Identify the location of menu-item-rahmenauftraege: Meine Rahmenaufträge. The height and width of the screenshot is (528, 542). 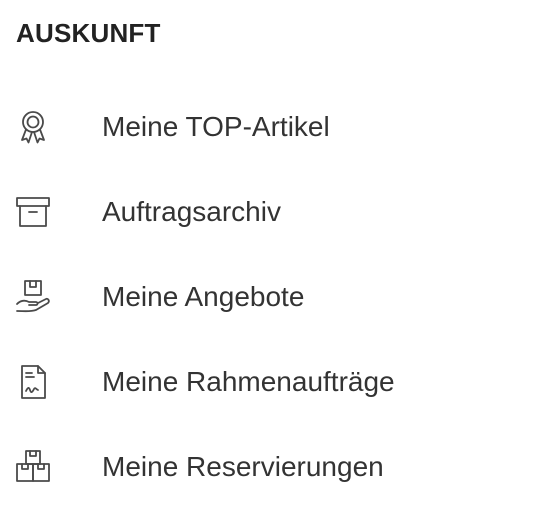
(271, 381).